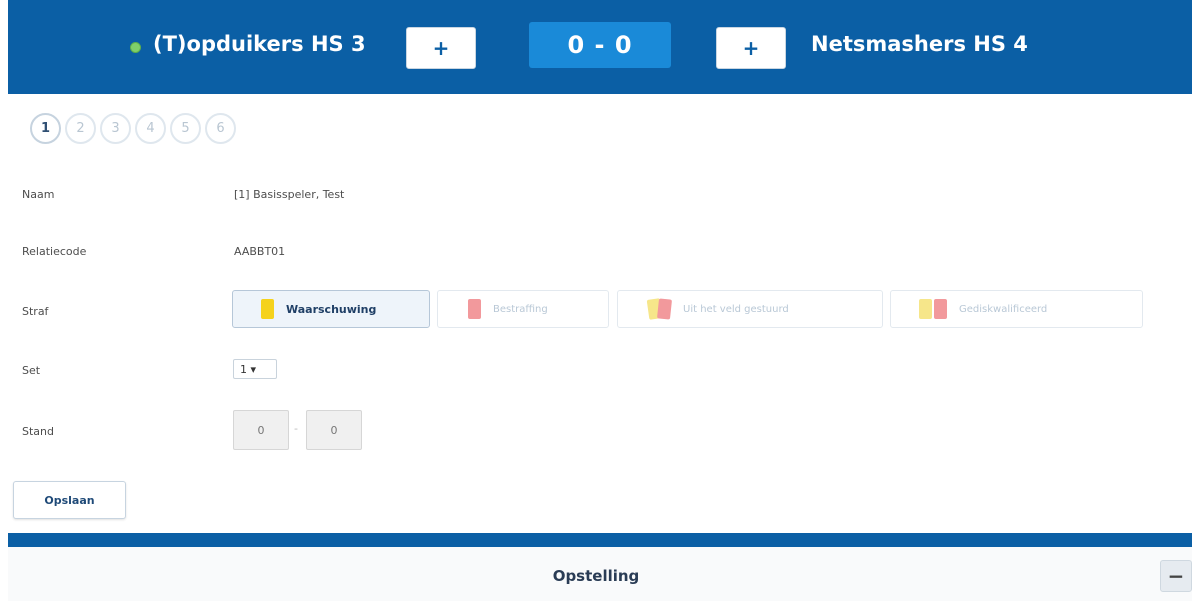 This screenshot has width=1192, height=601. Describe the element at coordinates (600, 540) in the screenshot. I see `section-divider` at that location.